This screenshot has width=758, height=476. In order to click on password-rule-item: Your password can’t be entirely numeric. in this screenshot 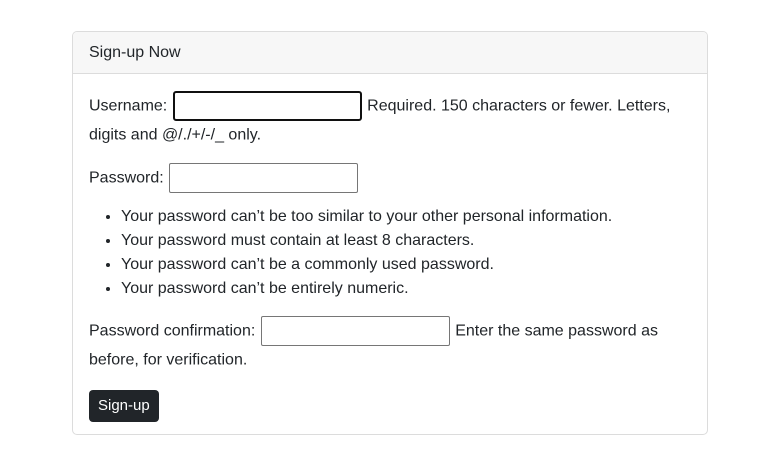, I will do `click(406, 289)`.